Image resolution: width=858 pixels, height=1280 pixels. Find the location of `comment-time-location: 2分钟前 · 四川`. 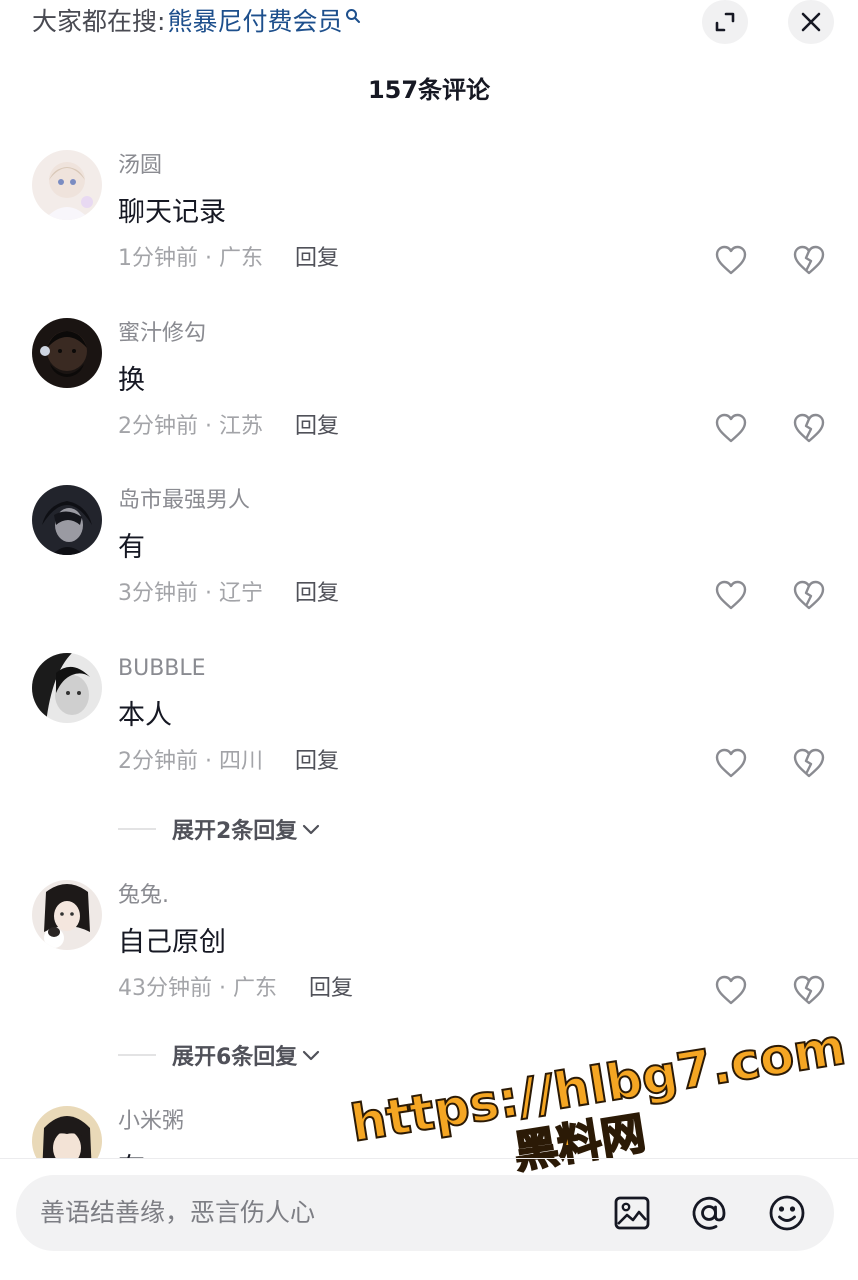

comment-time-location: 2分钟前 · 四川 is located at coordinates (190, 761).